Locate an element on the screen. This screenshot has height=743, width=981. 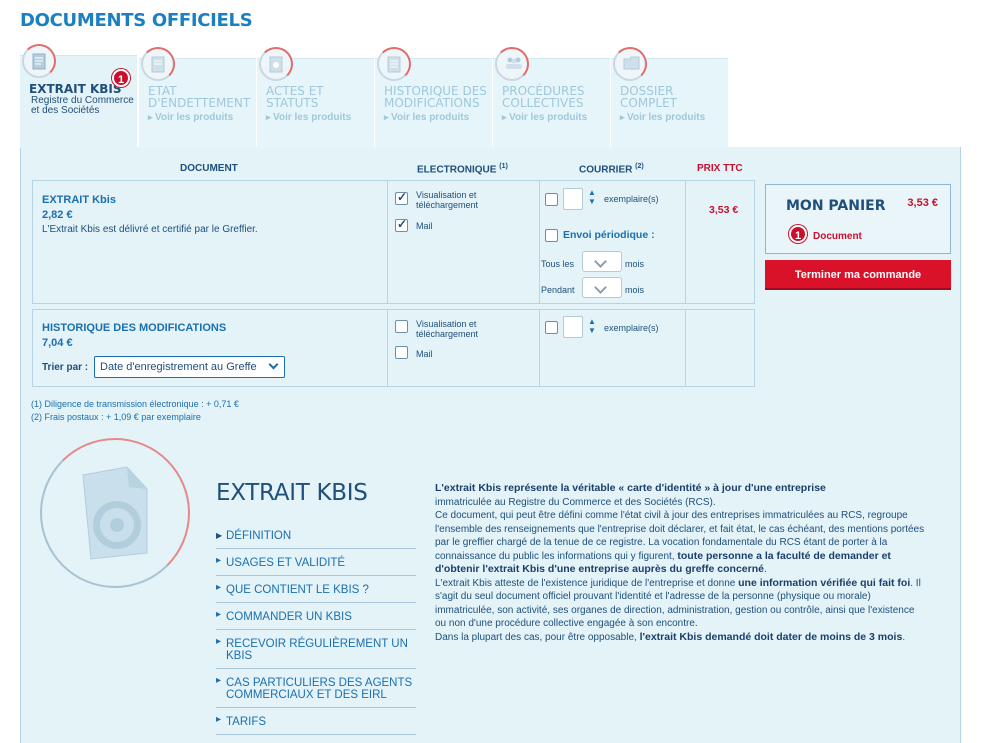
tab-sublabel: Registre du Commerce et des Sociétés is located at coordinates (82, 105).